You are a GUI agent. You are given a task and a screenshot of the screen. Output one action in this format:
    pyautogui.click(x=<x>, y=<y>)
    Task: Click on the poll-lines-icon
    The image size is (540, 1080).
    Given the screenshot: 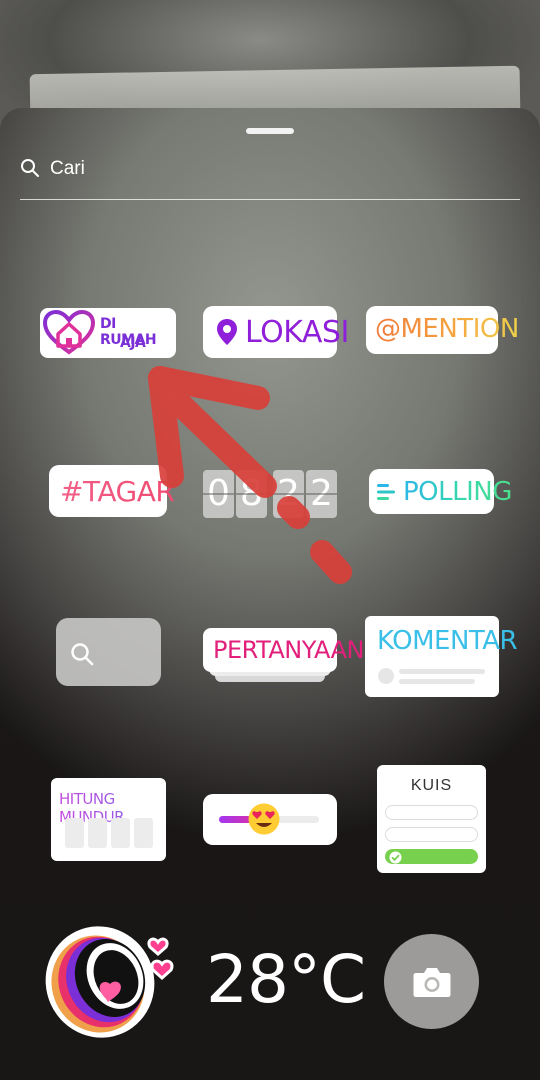 What is the action you would take?
    pyautogui.click(x=386, y=492)
    